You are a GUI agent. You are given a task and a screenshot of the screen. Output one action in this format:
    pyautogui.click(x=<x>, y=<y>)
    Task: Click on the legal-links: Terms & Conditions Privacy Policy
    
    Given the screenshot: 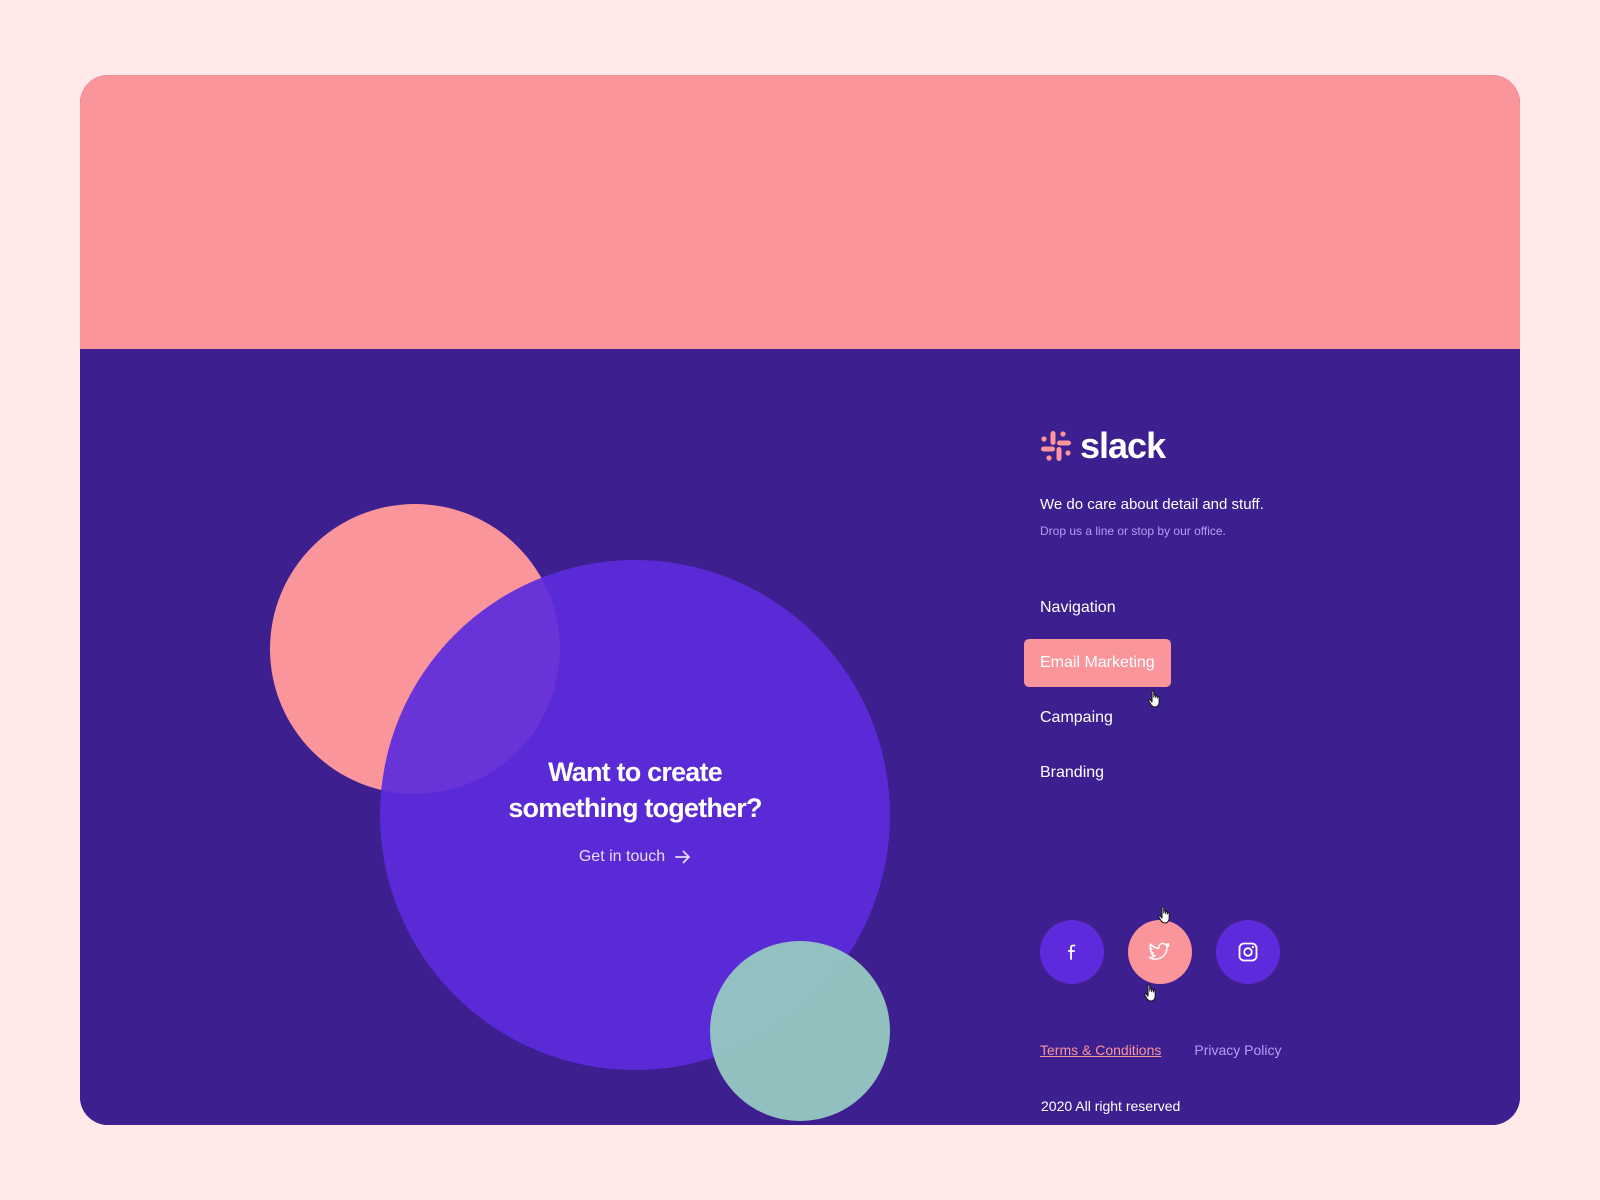 What is the action you would take?
    pyautogui.click(x=1161, y=1050)
    